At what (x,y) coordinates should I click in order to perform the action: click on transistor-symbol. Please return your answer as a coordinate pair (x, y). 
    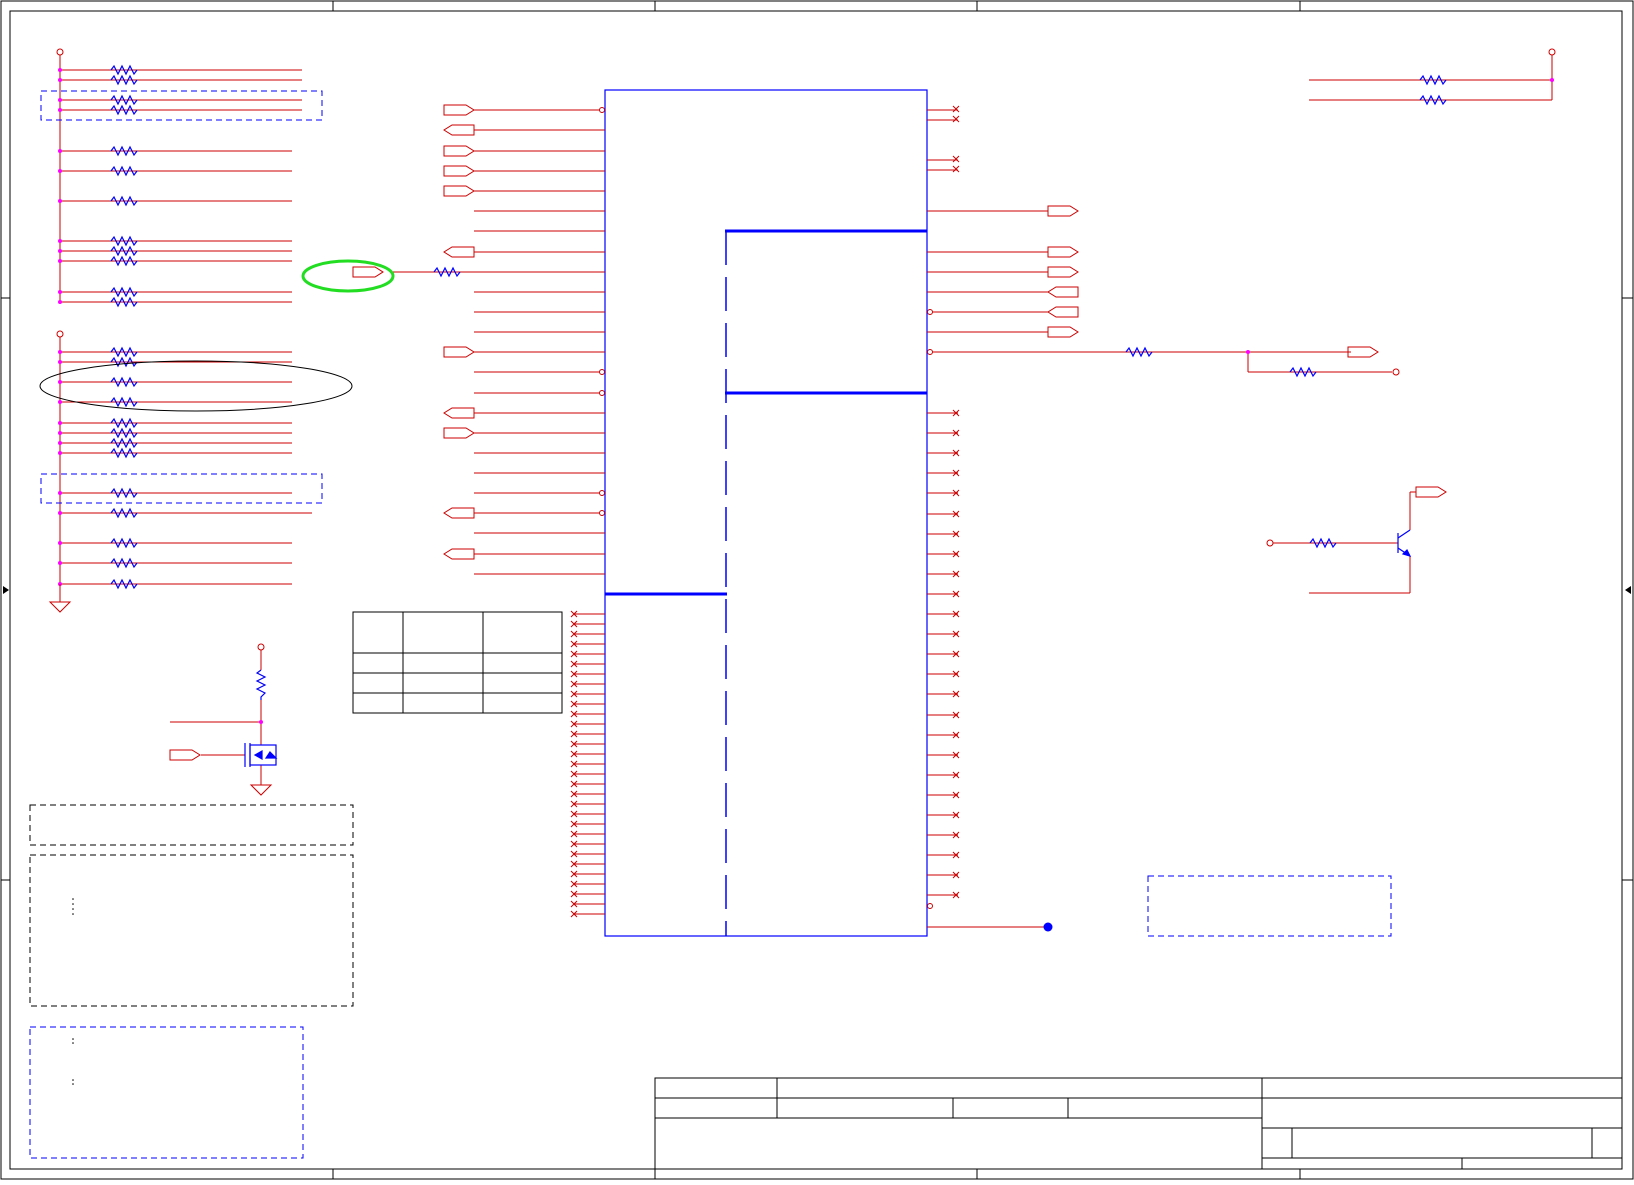
    Looking at the image, I should click on (1404, 543).